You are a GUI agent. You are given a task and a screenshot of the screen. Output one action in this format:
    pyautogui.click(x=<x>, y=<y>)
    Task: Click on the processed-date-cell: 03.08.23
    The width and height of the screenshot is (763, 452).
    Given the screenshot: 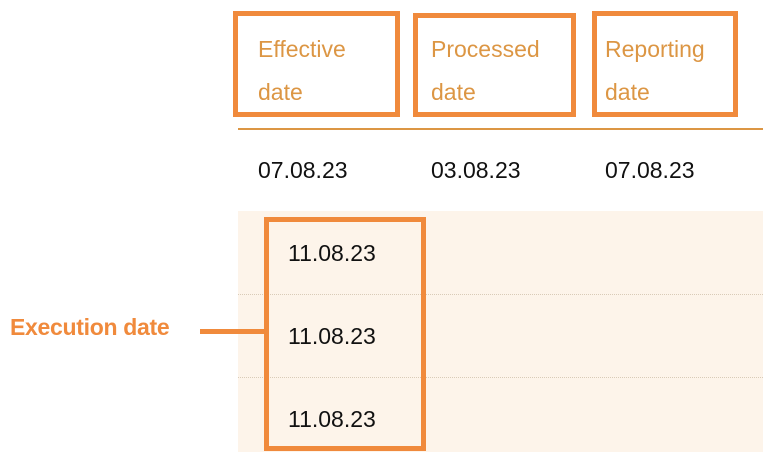 What is the action you would take?
    pyautogui.click(x=476, y=170)
    